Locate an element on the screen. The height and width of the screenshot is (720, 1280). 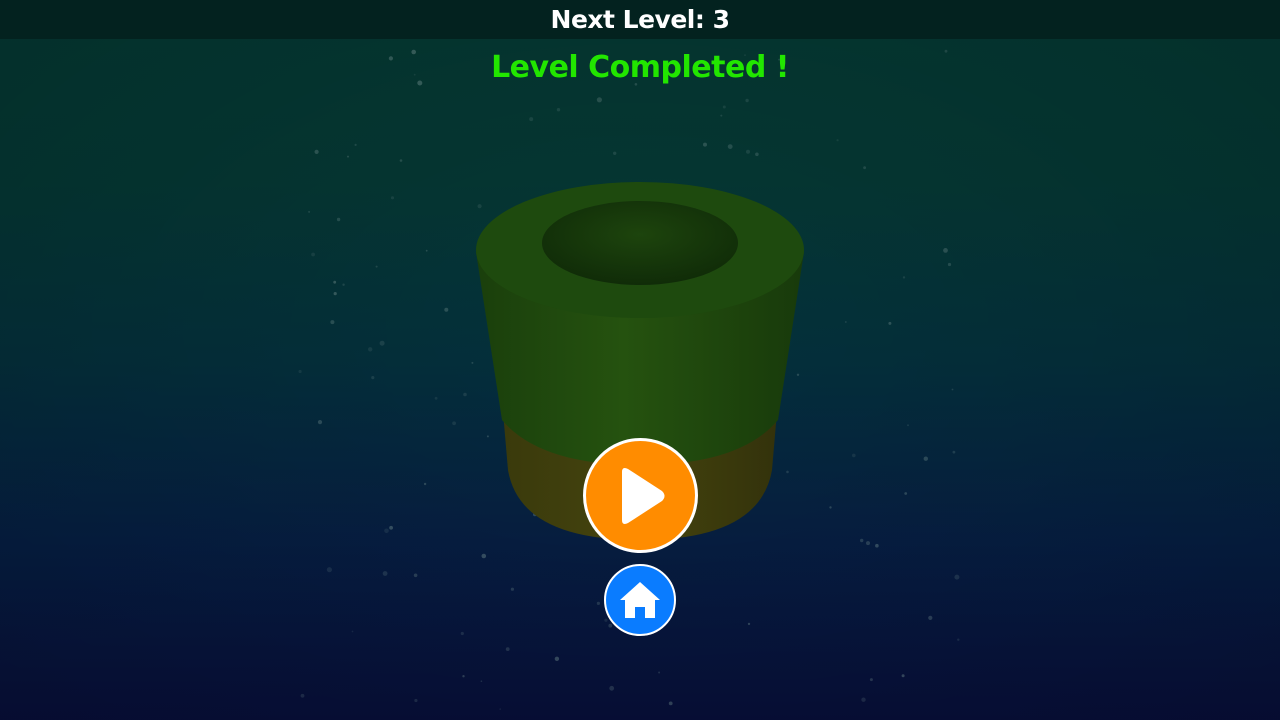
home-button is located at coordinates (640, 600).